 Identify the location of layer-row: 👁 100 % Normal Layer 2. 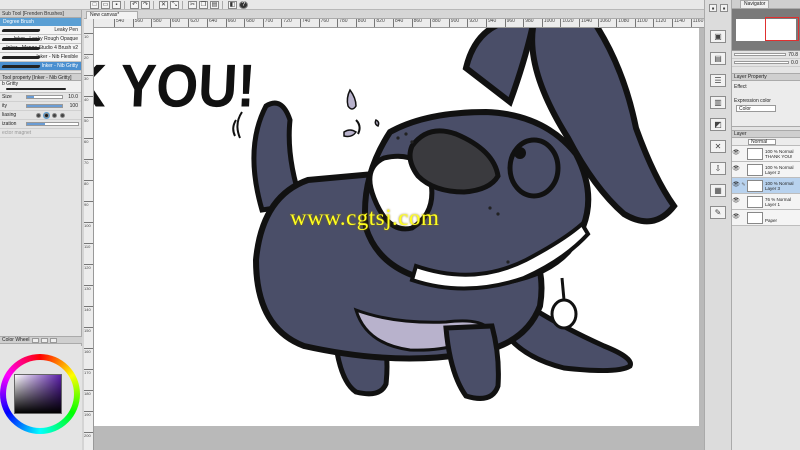
(766, 170).